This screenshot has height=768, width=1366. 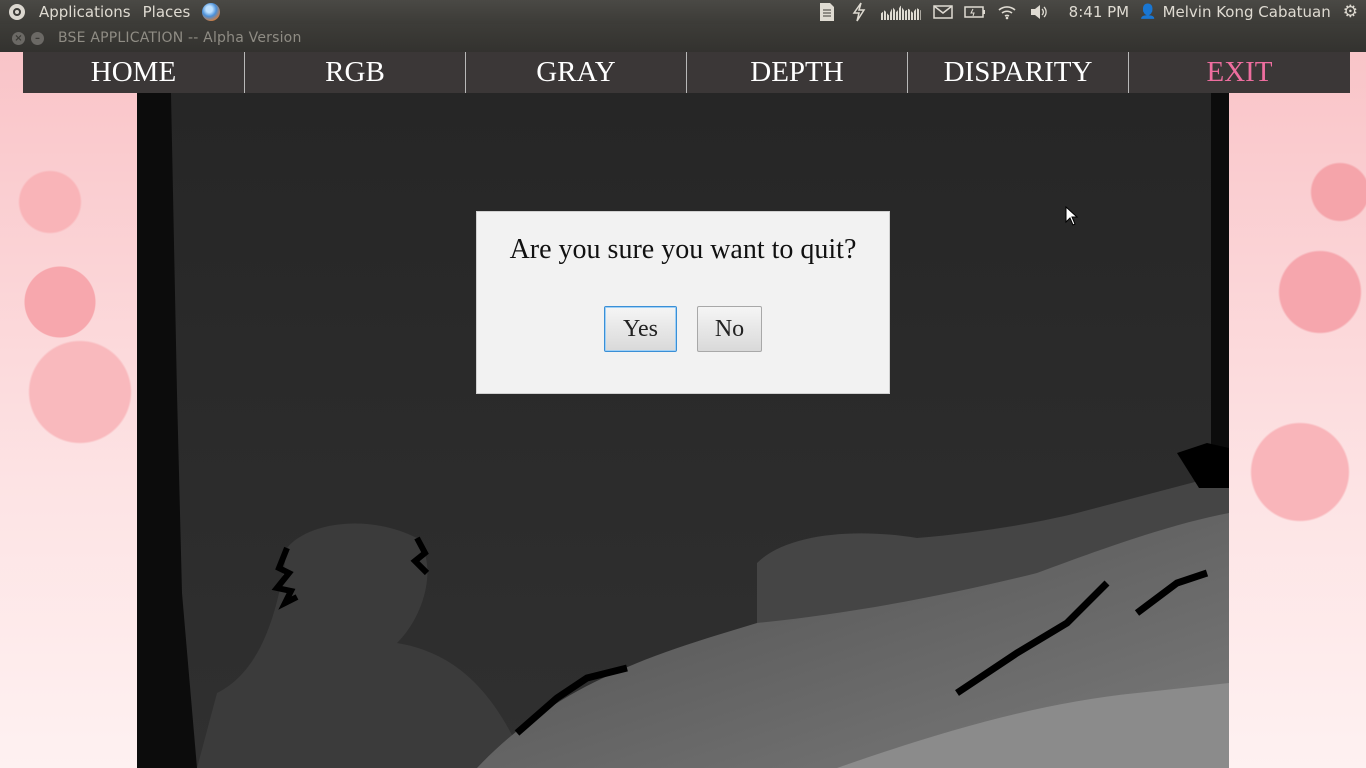 I want to click on yes-button: Yes, so click(x=640, y=329).